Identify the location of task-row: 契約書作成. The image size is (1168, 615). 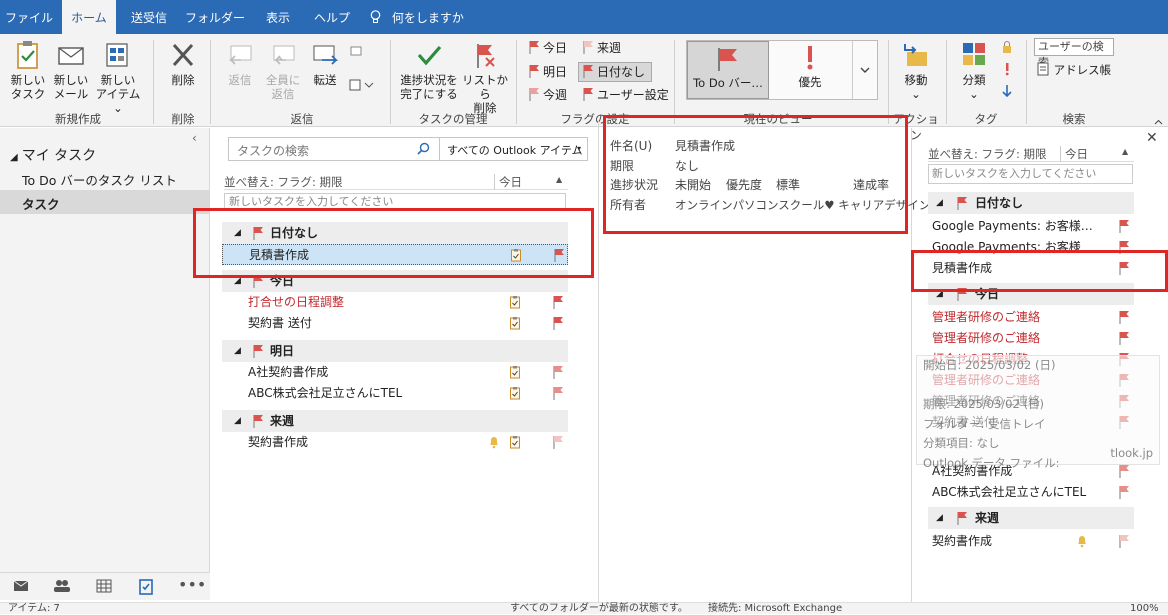
(395, 442).